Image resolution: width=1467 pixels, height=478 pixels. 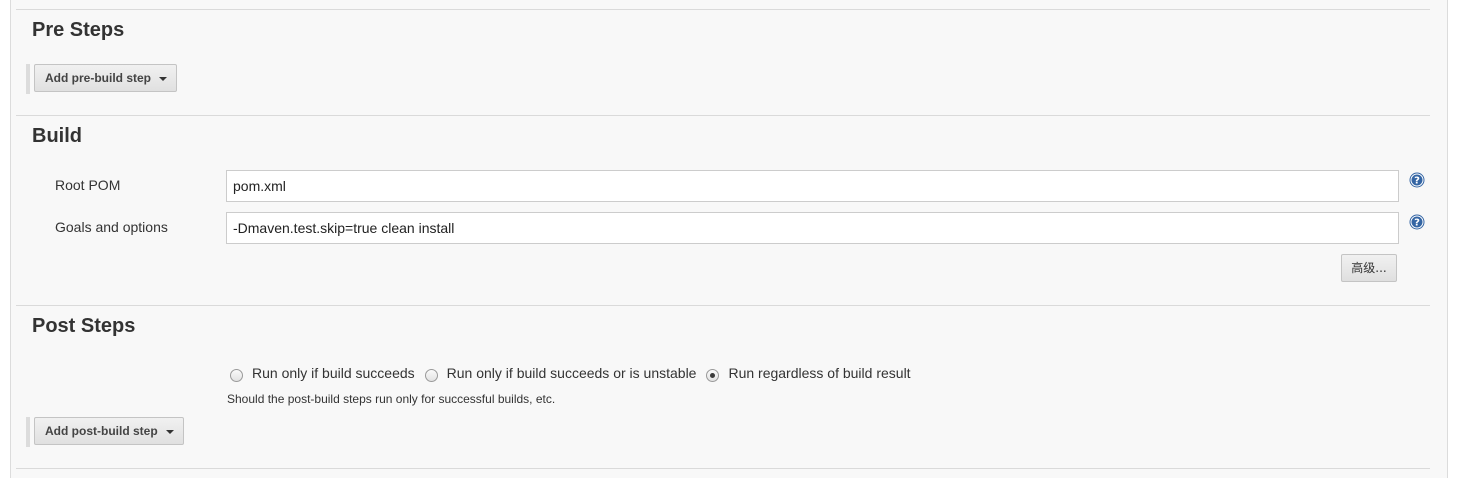 What do you see at coordinates (333, 373) in the screenshot?
I see `radio-label: Run only if build succeeds` at bounding box center [333, 373].